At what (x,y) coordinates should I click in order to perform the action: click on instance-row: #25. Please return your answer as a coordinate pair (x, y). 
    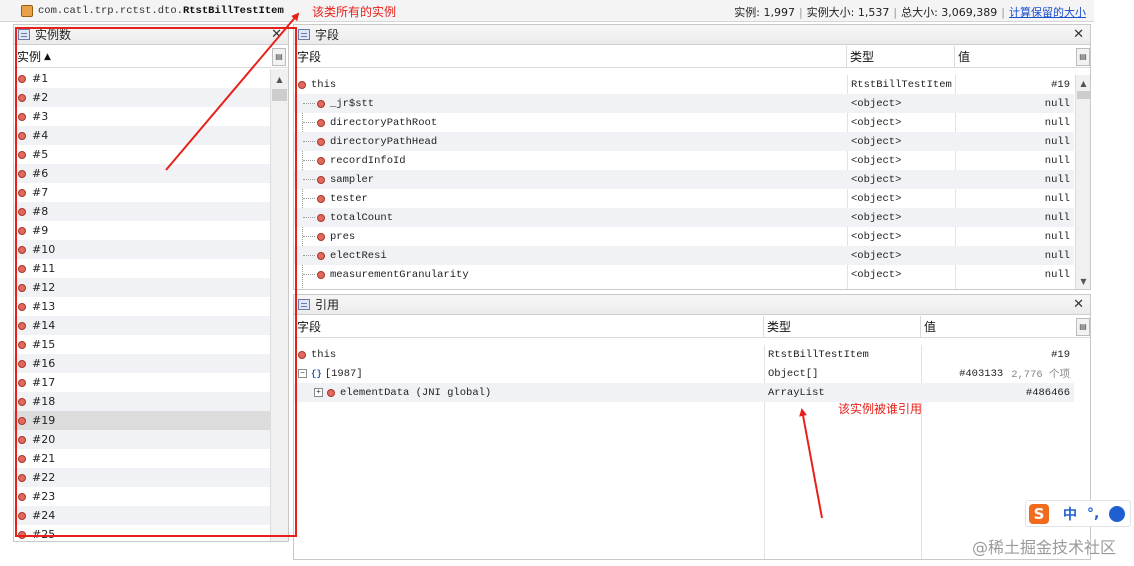
    Looking at the image, I should click on (142, 533).